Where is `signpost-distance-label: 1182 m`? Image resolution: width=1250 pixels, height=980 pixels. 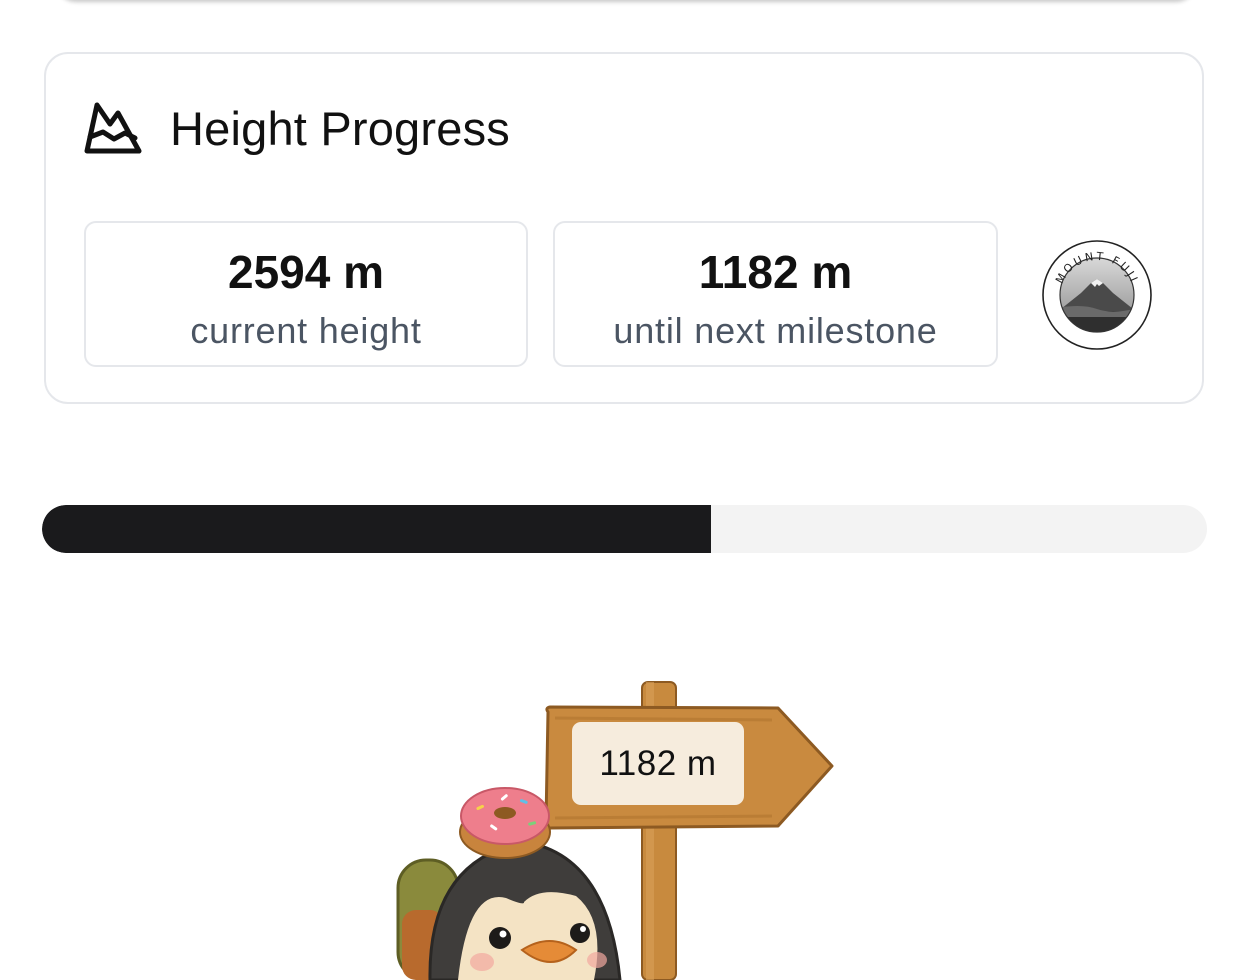 signpost-distance-label: 1182 m is located at coordinates (658, 763).